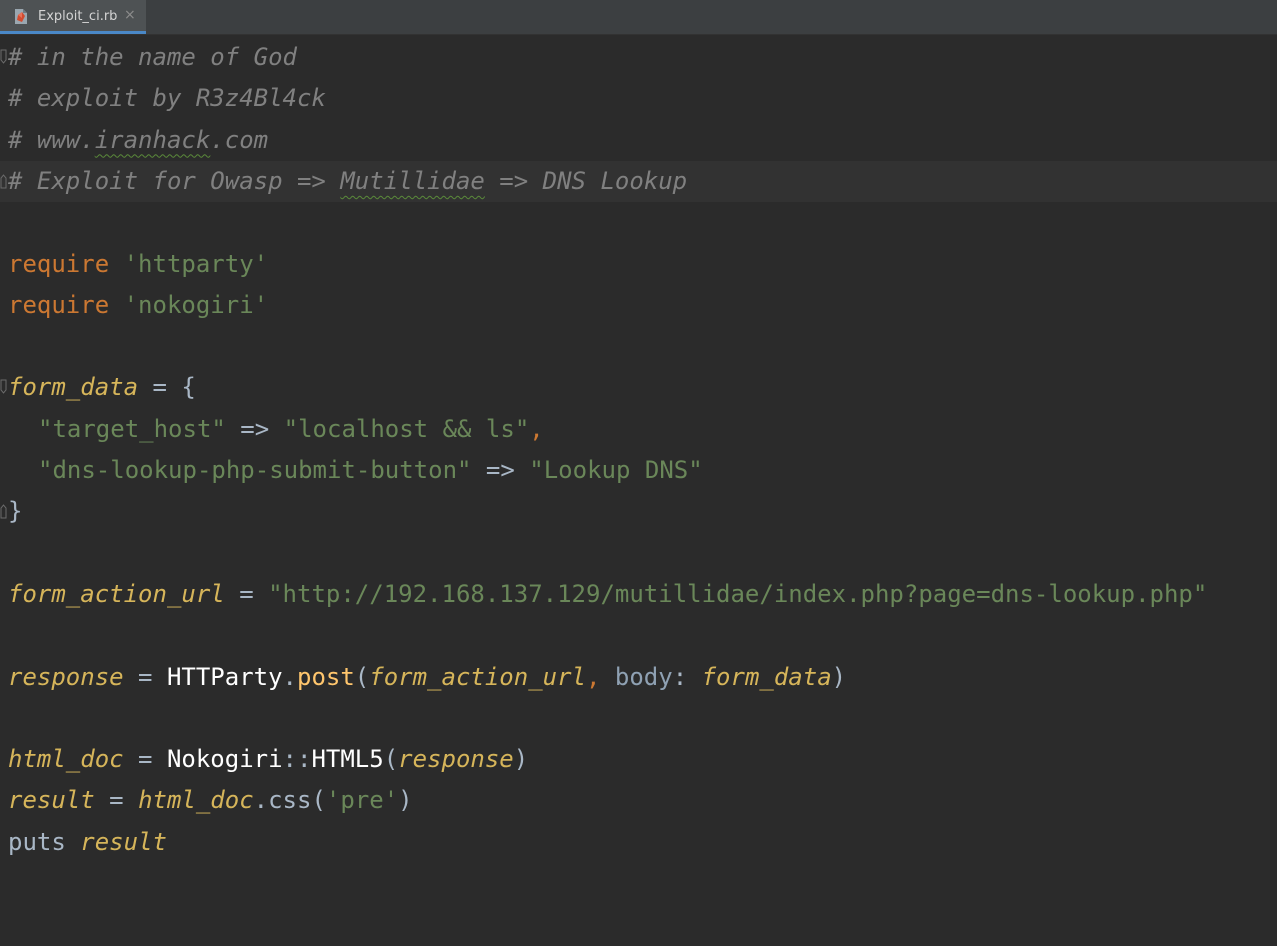 Image resolution: width=1277 pixels, height=946 pixels. I want to click on code-line-10: "target_host" => "localhost && ls",, so click(291, 428).